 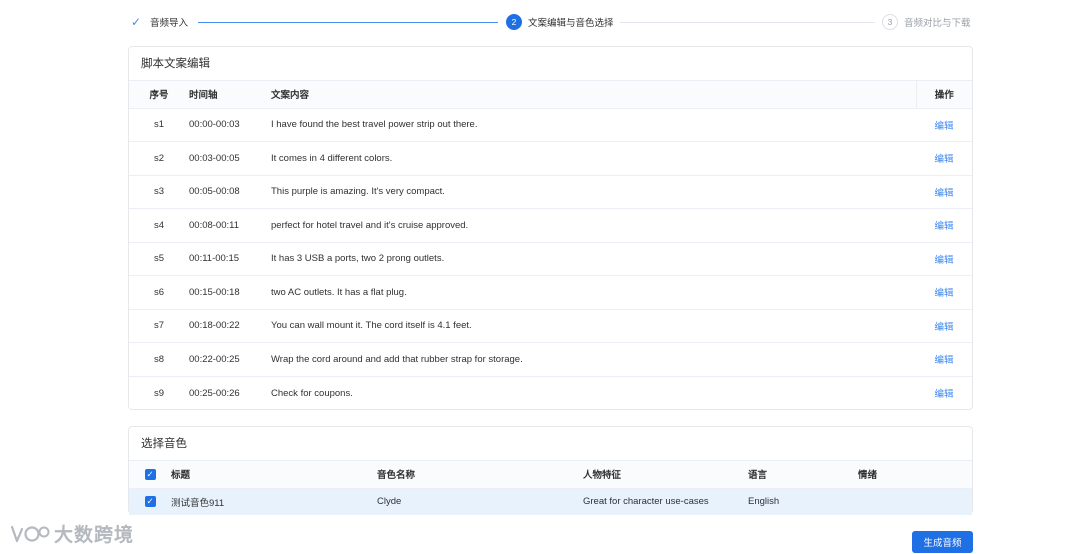 What do you see at coordinates (230, 125) in the screenshot?
I see `row-time: 00:00-00:03` at bounding box center [230, 125].